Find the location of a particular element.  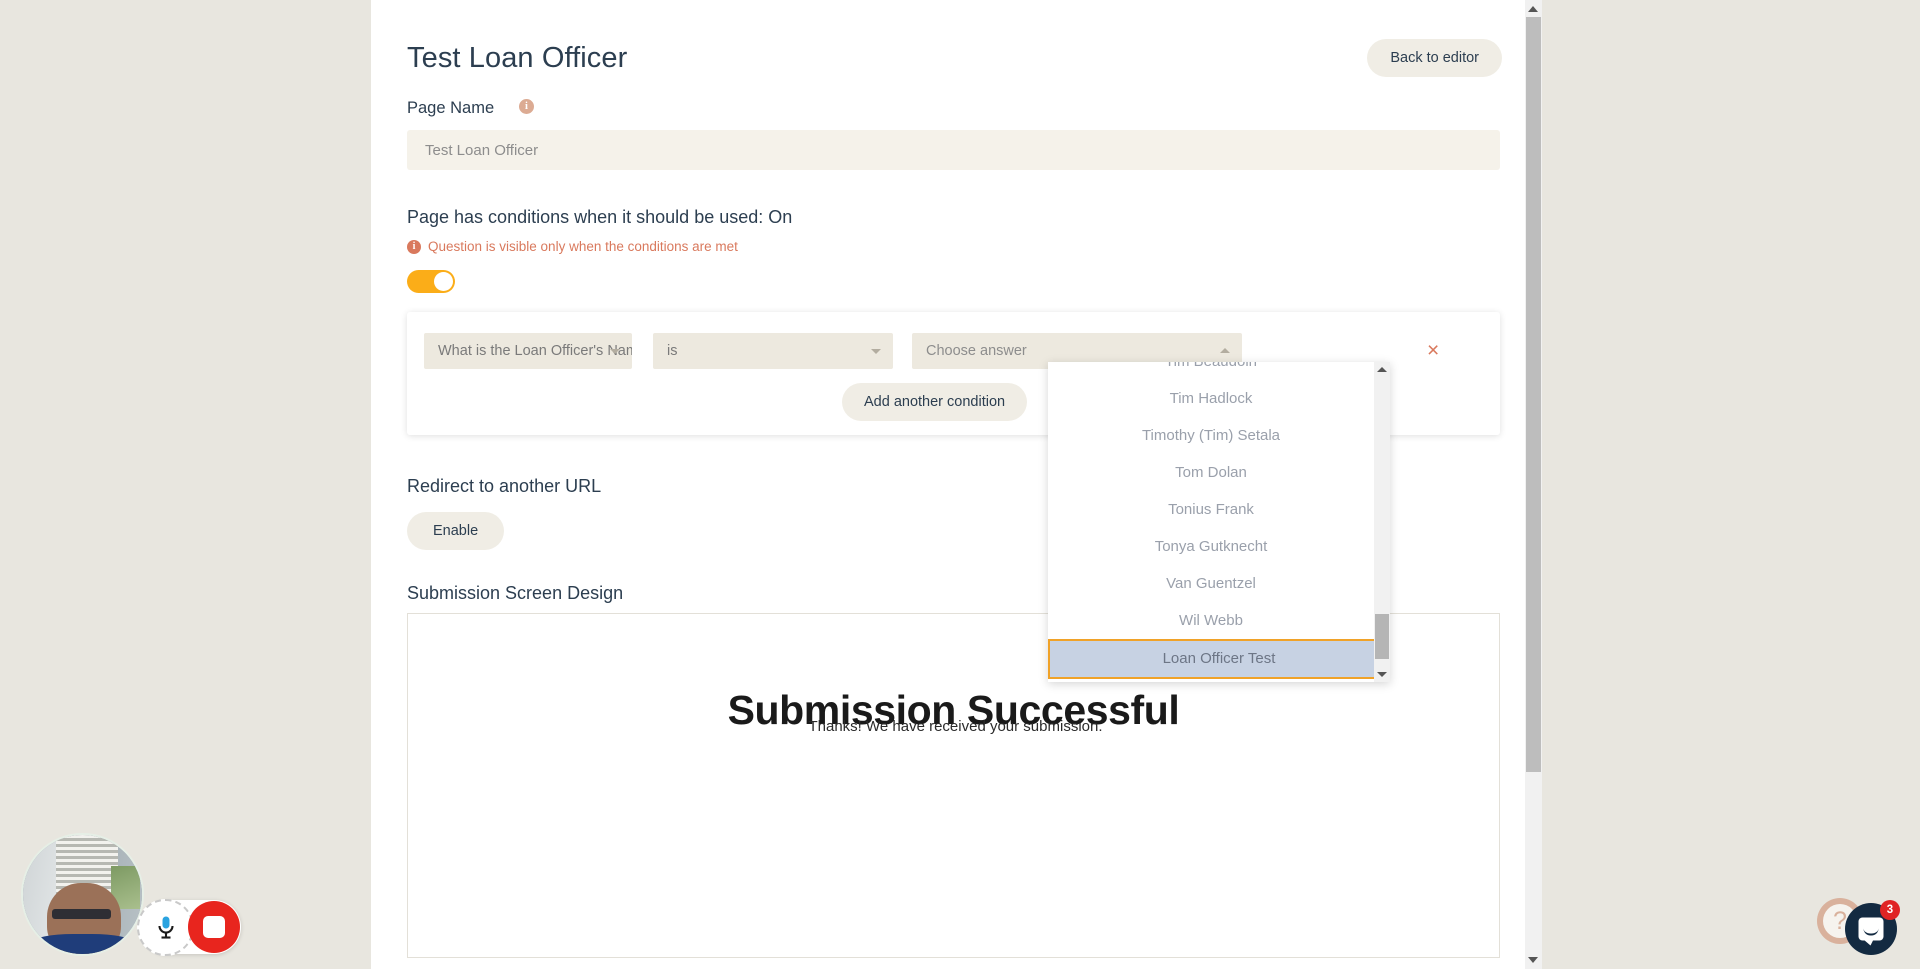

list-item: Tim Beaudoin is located at coordinates (1211, 371).